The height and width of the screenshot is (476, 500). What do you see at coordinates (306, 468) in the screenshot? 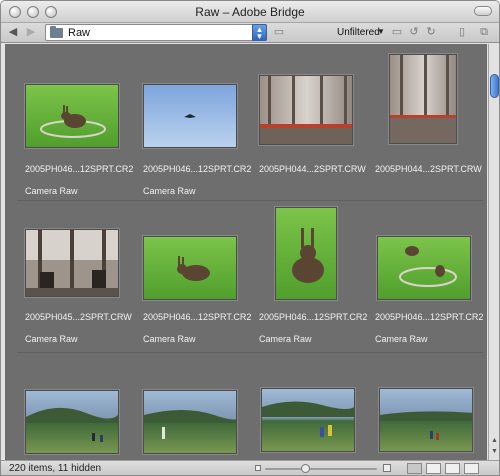
I see `slider-knob` at bounding box center [306, 468].